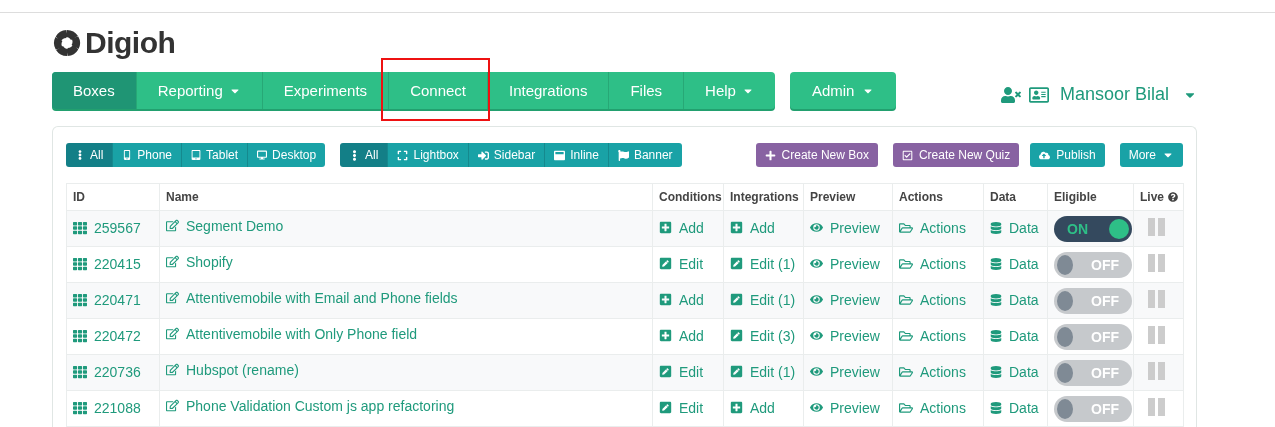 The image size is (1275, 427). Describe the element at coordinates (956, 155) in the screenshot. I see `action-button: Create New Quiz` at that location.